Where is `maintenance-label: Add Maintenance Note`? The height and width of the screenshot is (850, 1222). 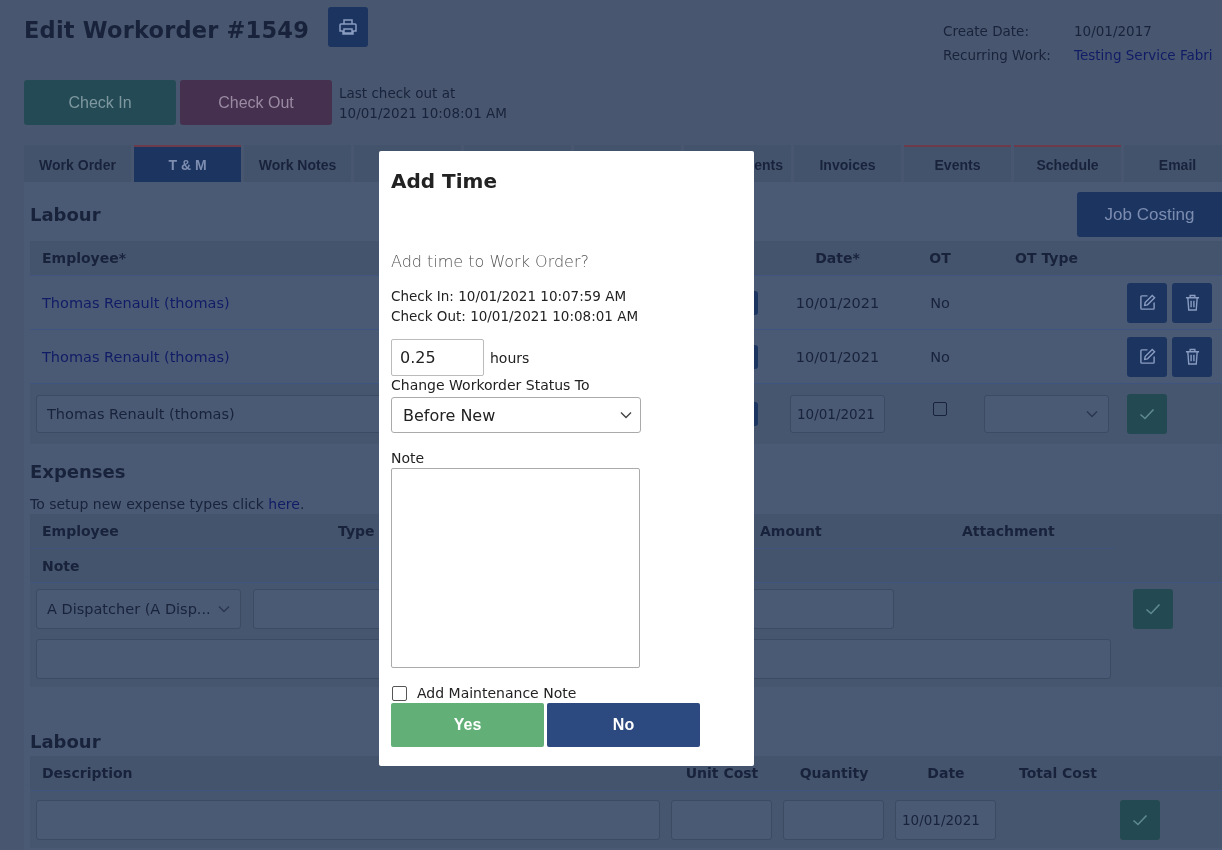
maintenance-label: Add Maintenance Note is located at coordinates (497, 693).